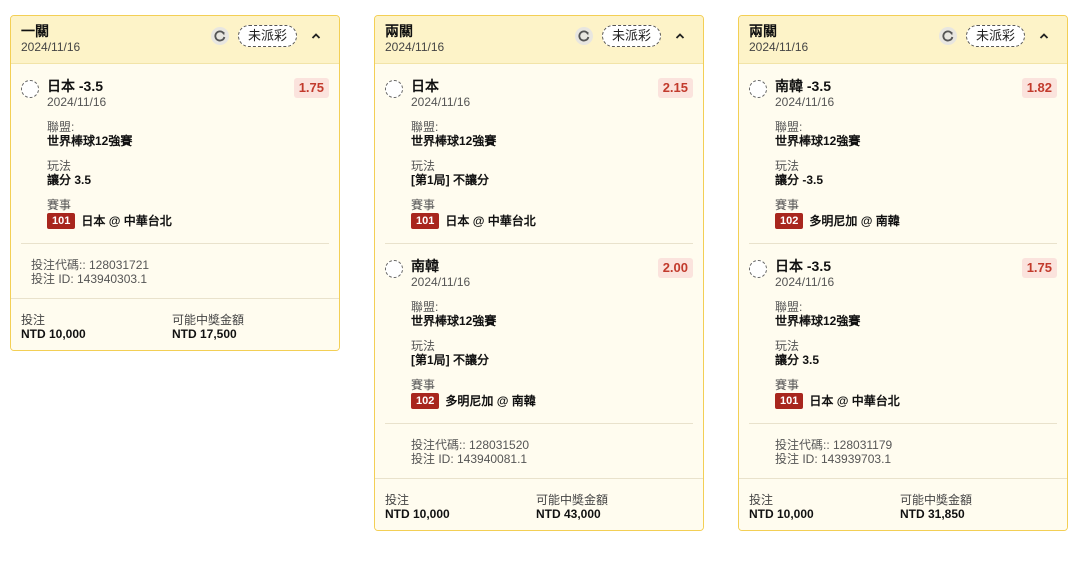 This screenshot has width=1080, height=568. I want to click on odds-badge: 2.15, so click(675, 88).